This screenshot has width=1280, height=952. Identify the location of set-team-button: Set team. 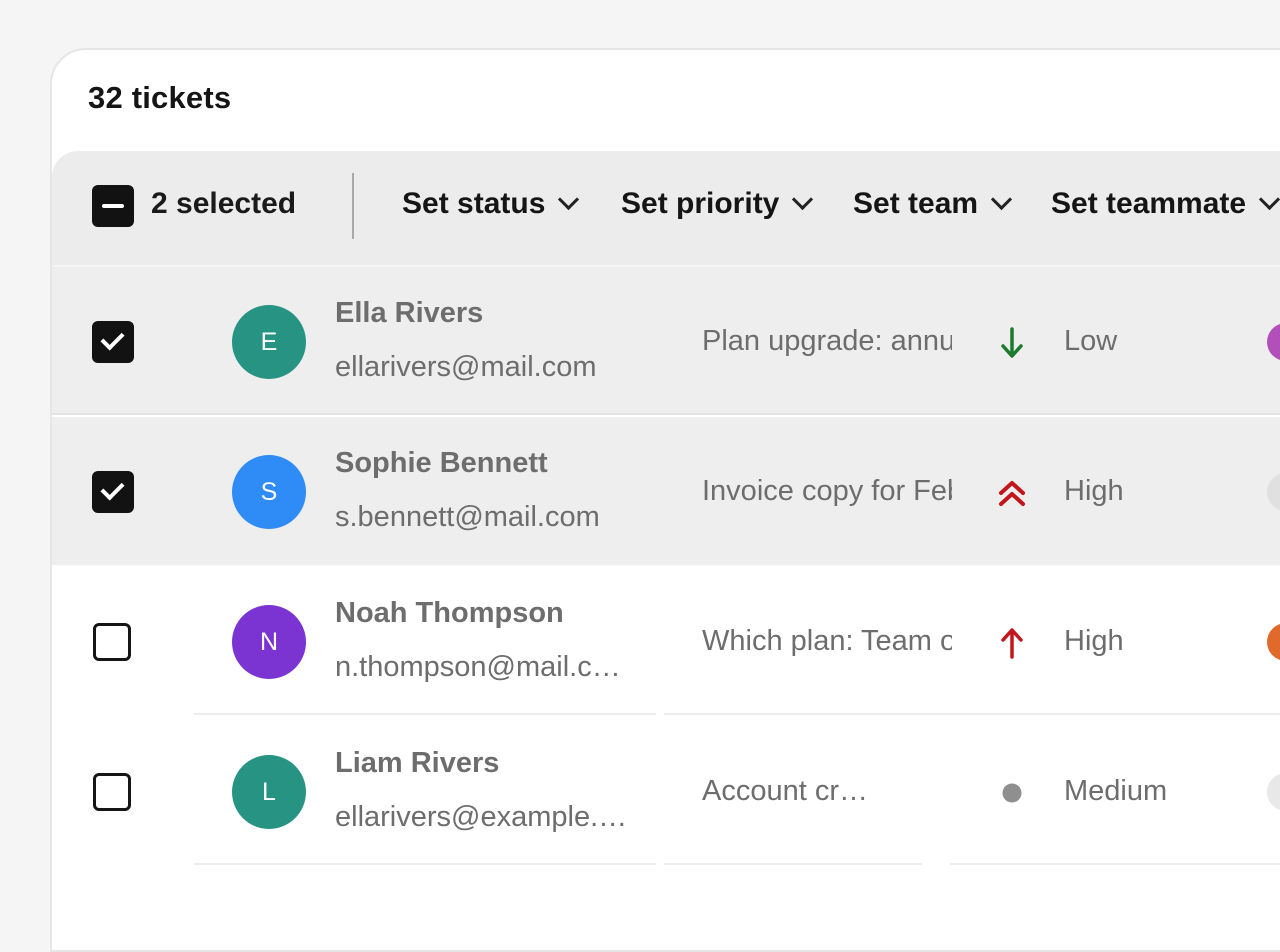
(933, 204).